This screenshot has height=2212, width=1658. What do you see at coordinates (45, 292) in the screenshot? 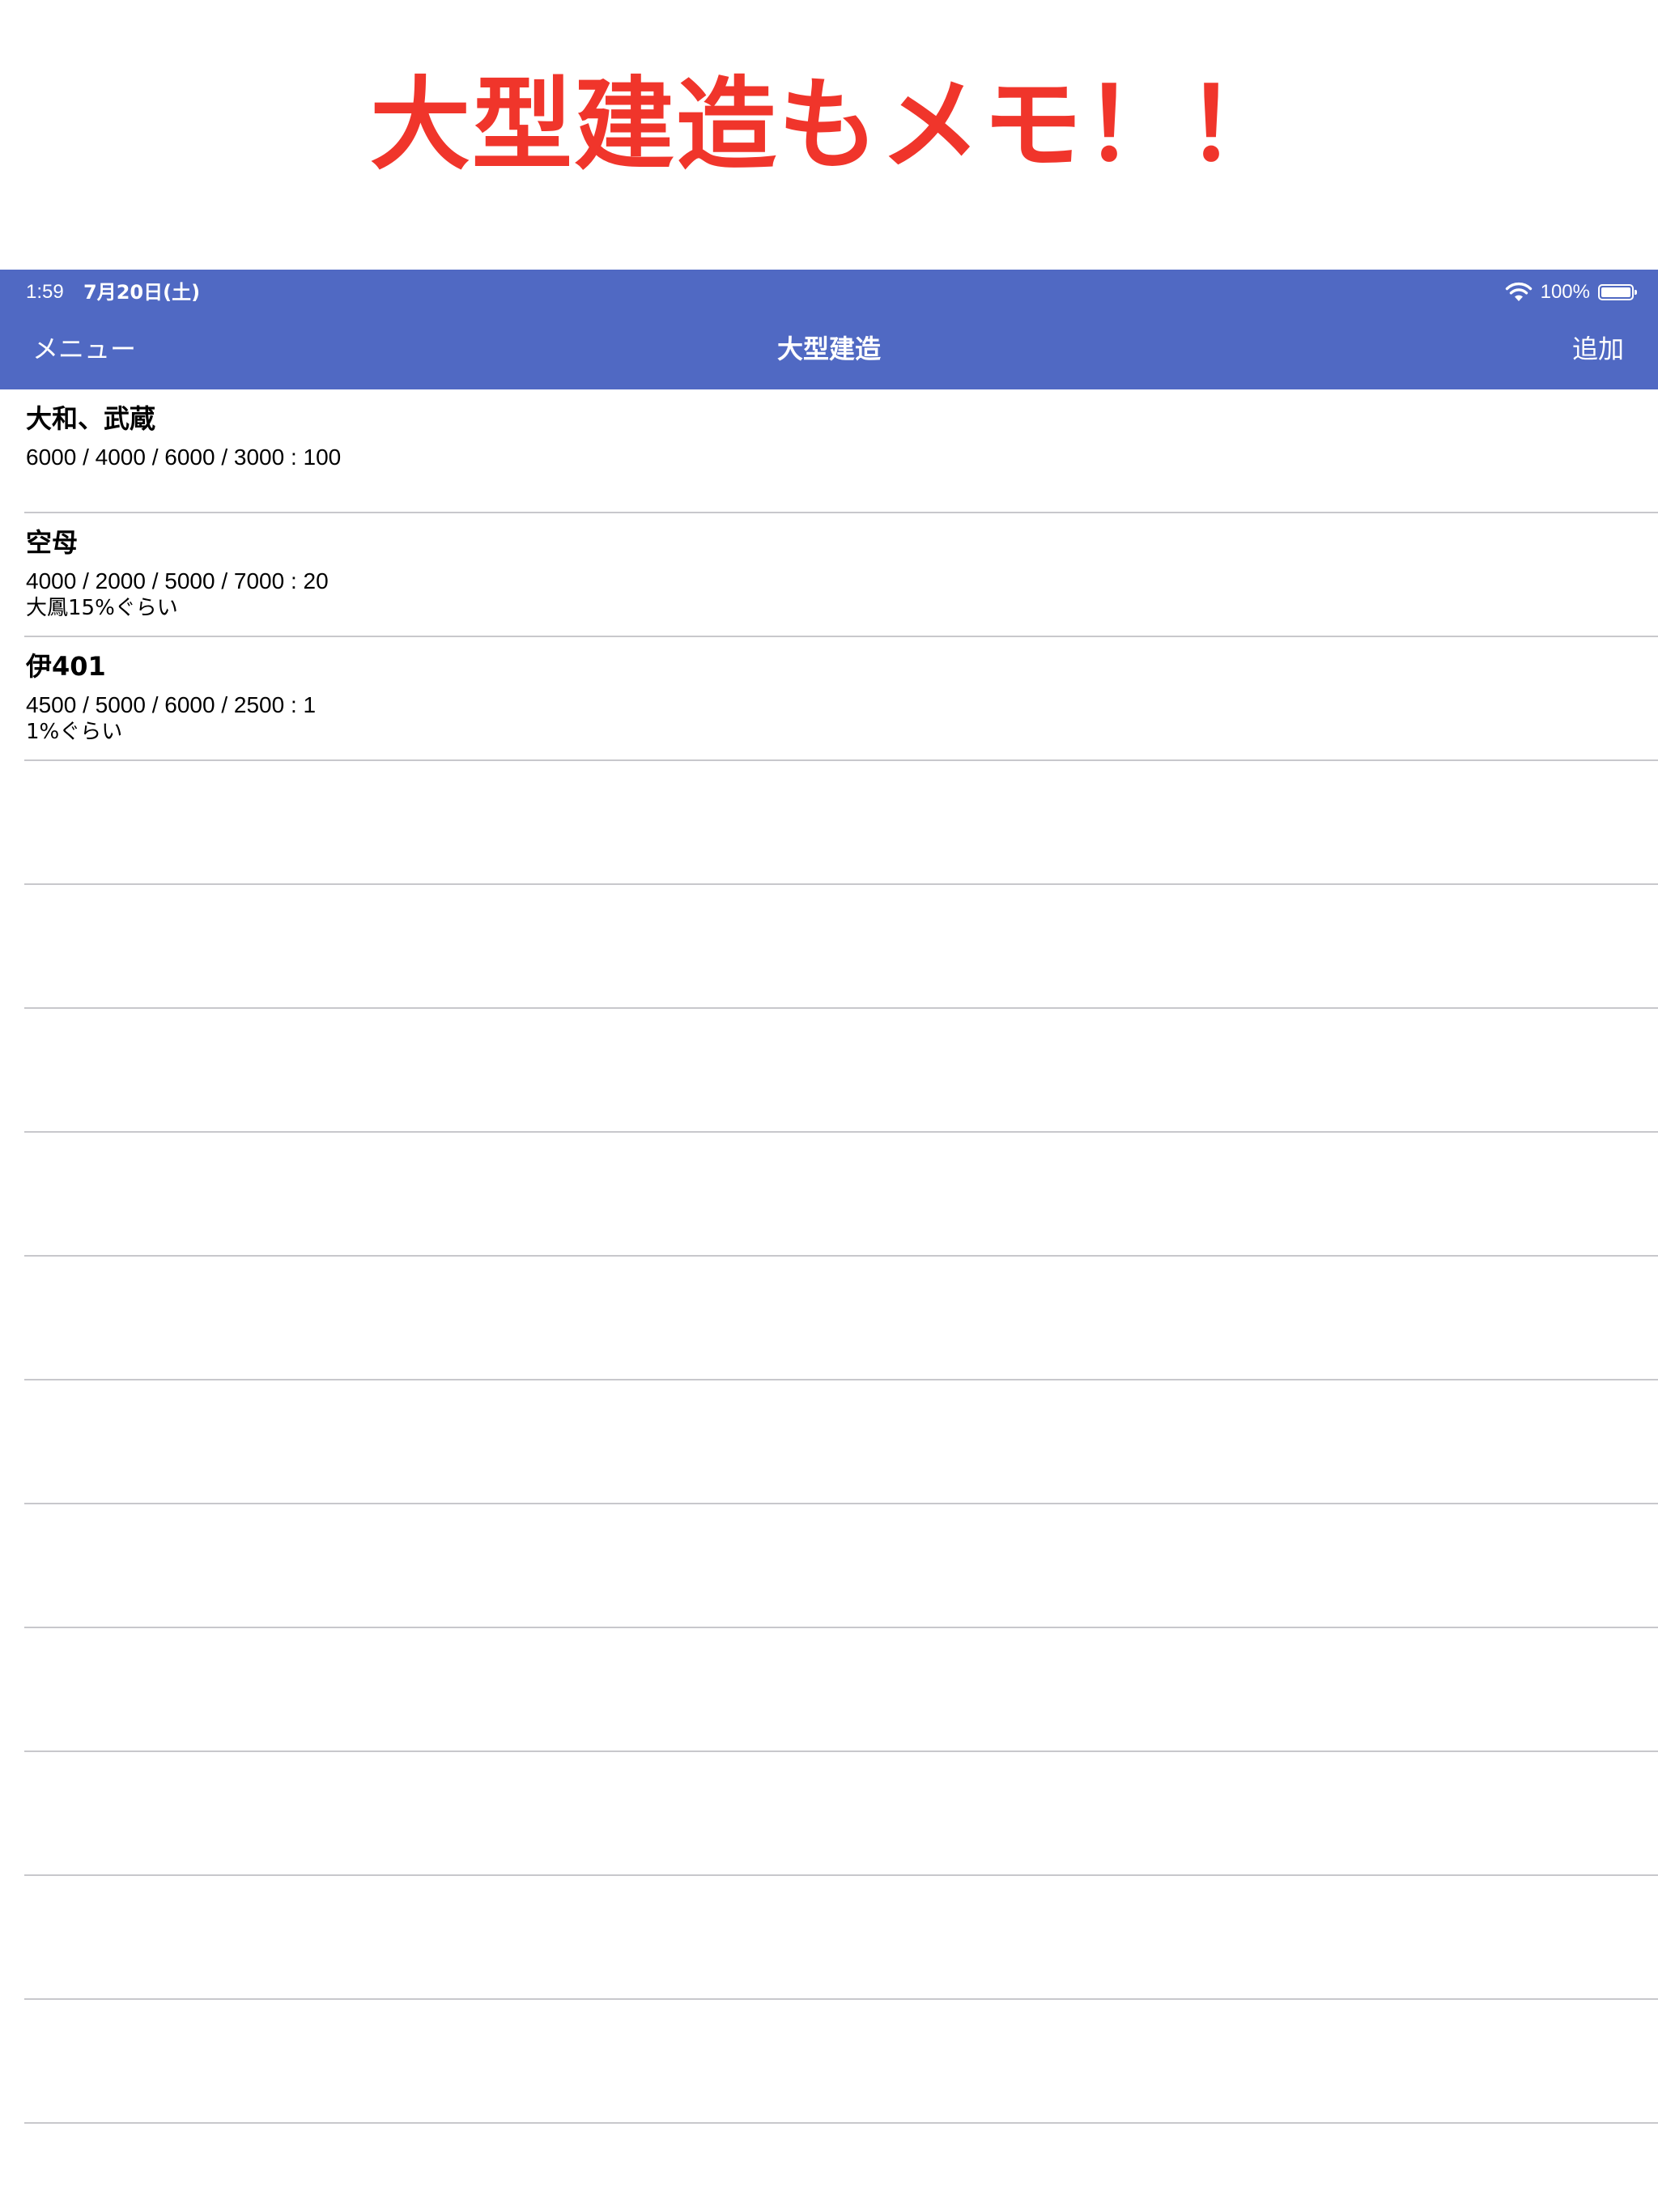
I see `status-time: 1:59` at bounding box center [45, 292].